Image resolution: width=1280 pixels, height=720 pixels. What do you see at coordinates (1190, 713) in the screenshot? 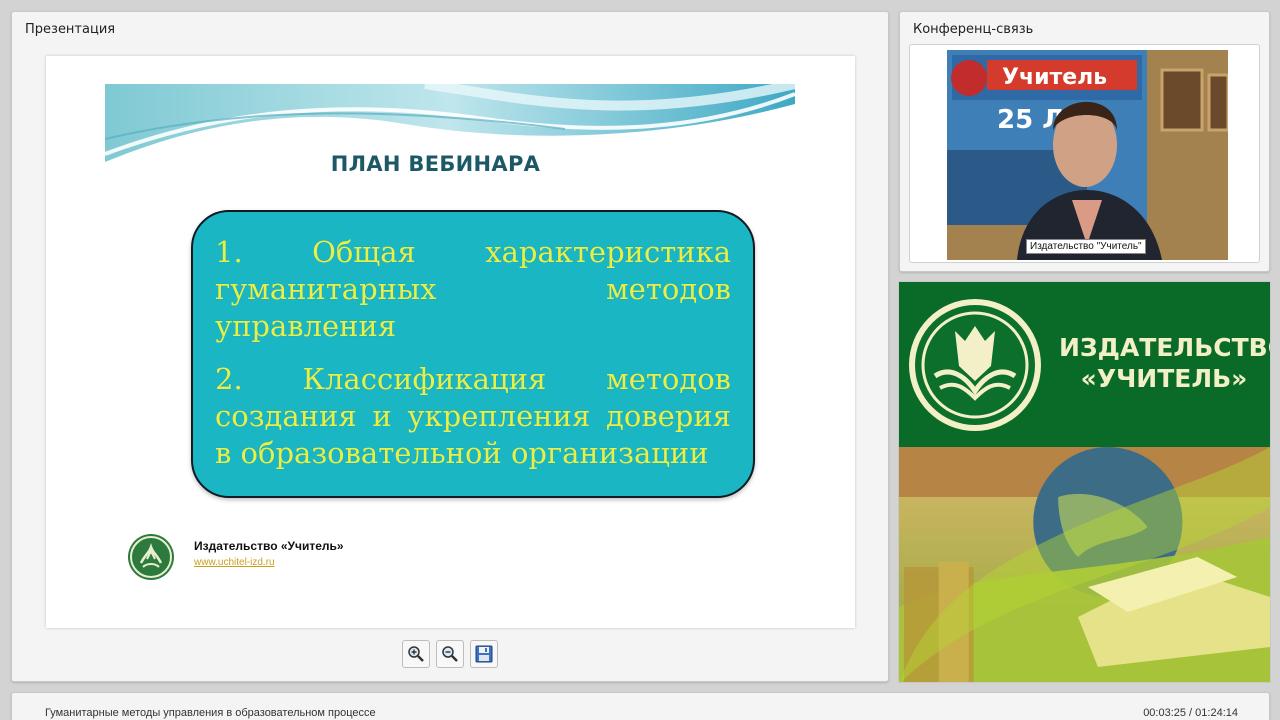
I see `playback-time: 00:03:25 / 01:24:14` at bounding box center [1190, 713].